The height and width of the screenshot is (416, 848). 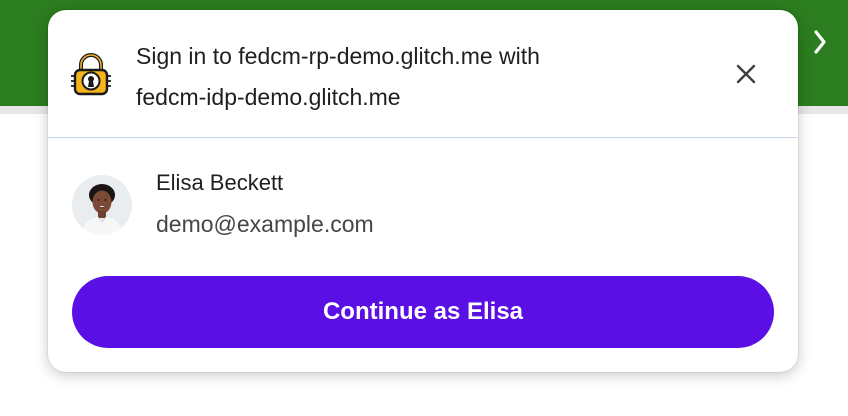 I want to click on dialog-title-line-1: Sign in to fedcm-rp-demo.glitch.me with, so click(x=338, y=56).